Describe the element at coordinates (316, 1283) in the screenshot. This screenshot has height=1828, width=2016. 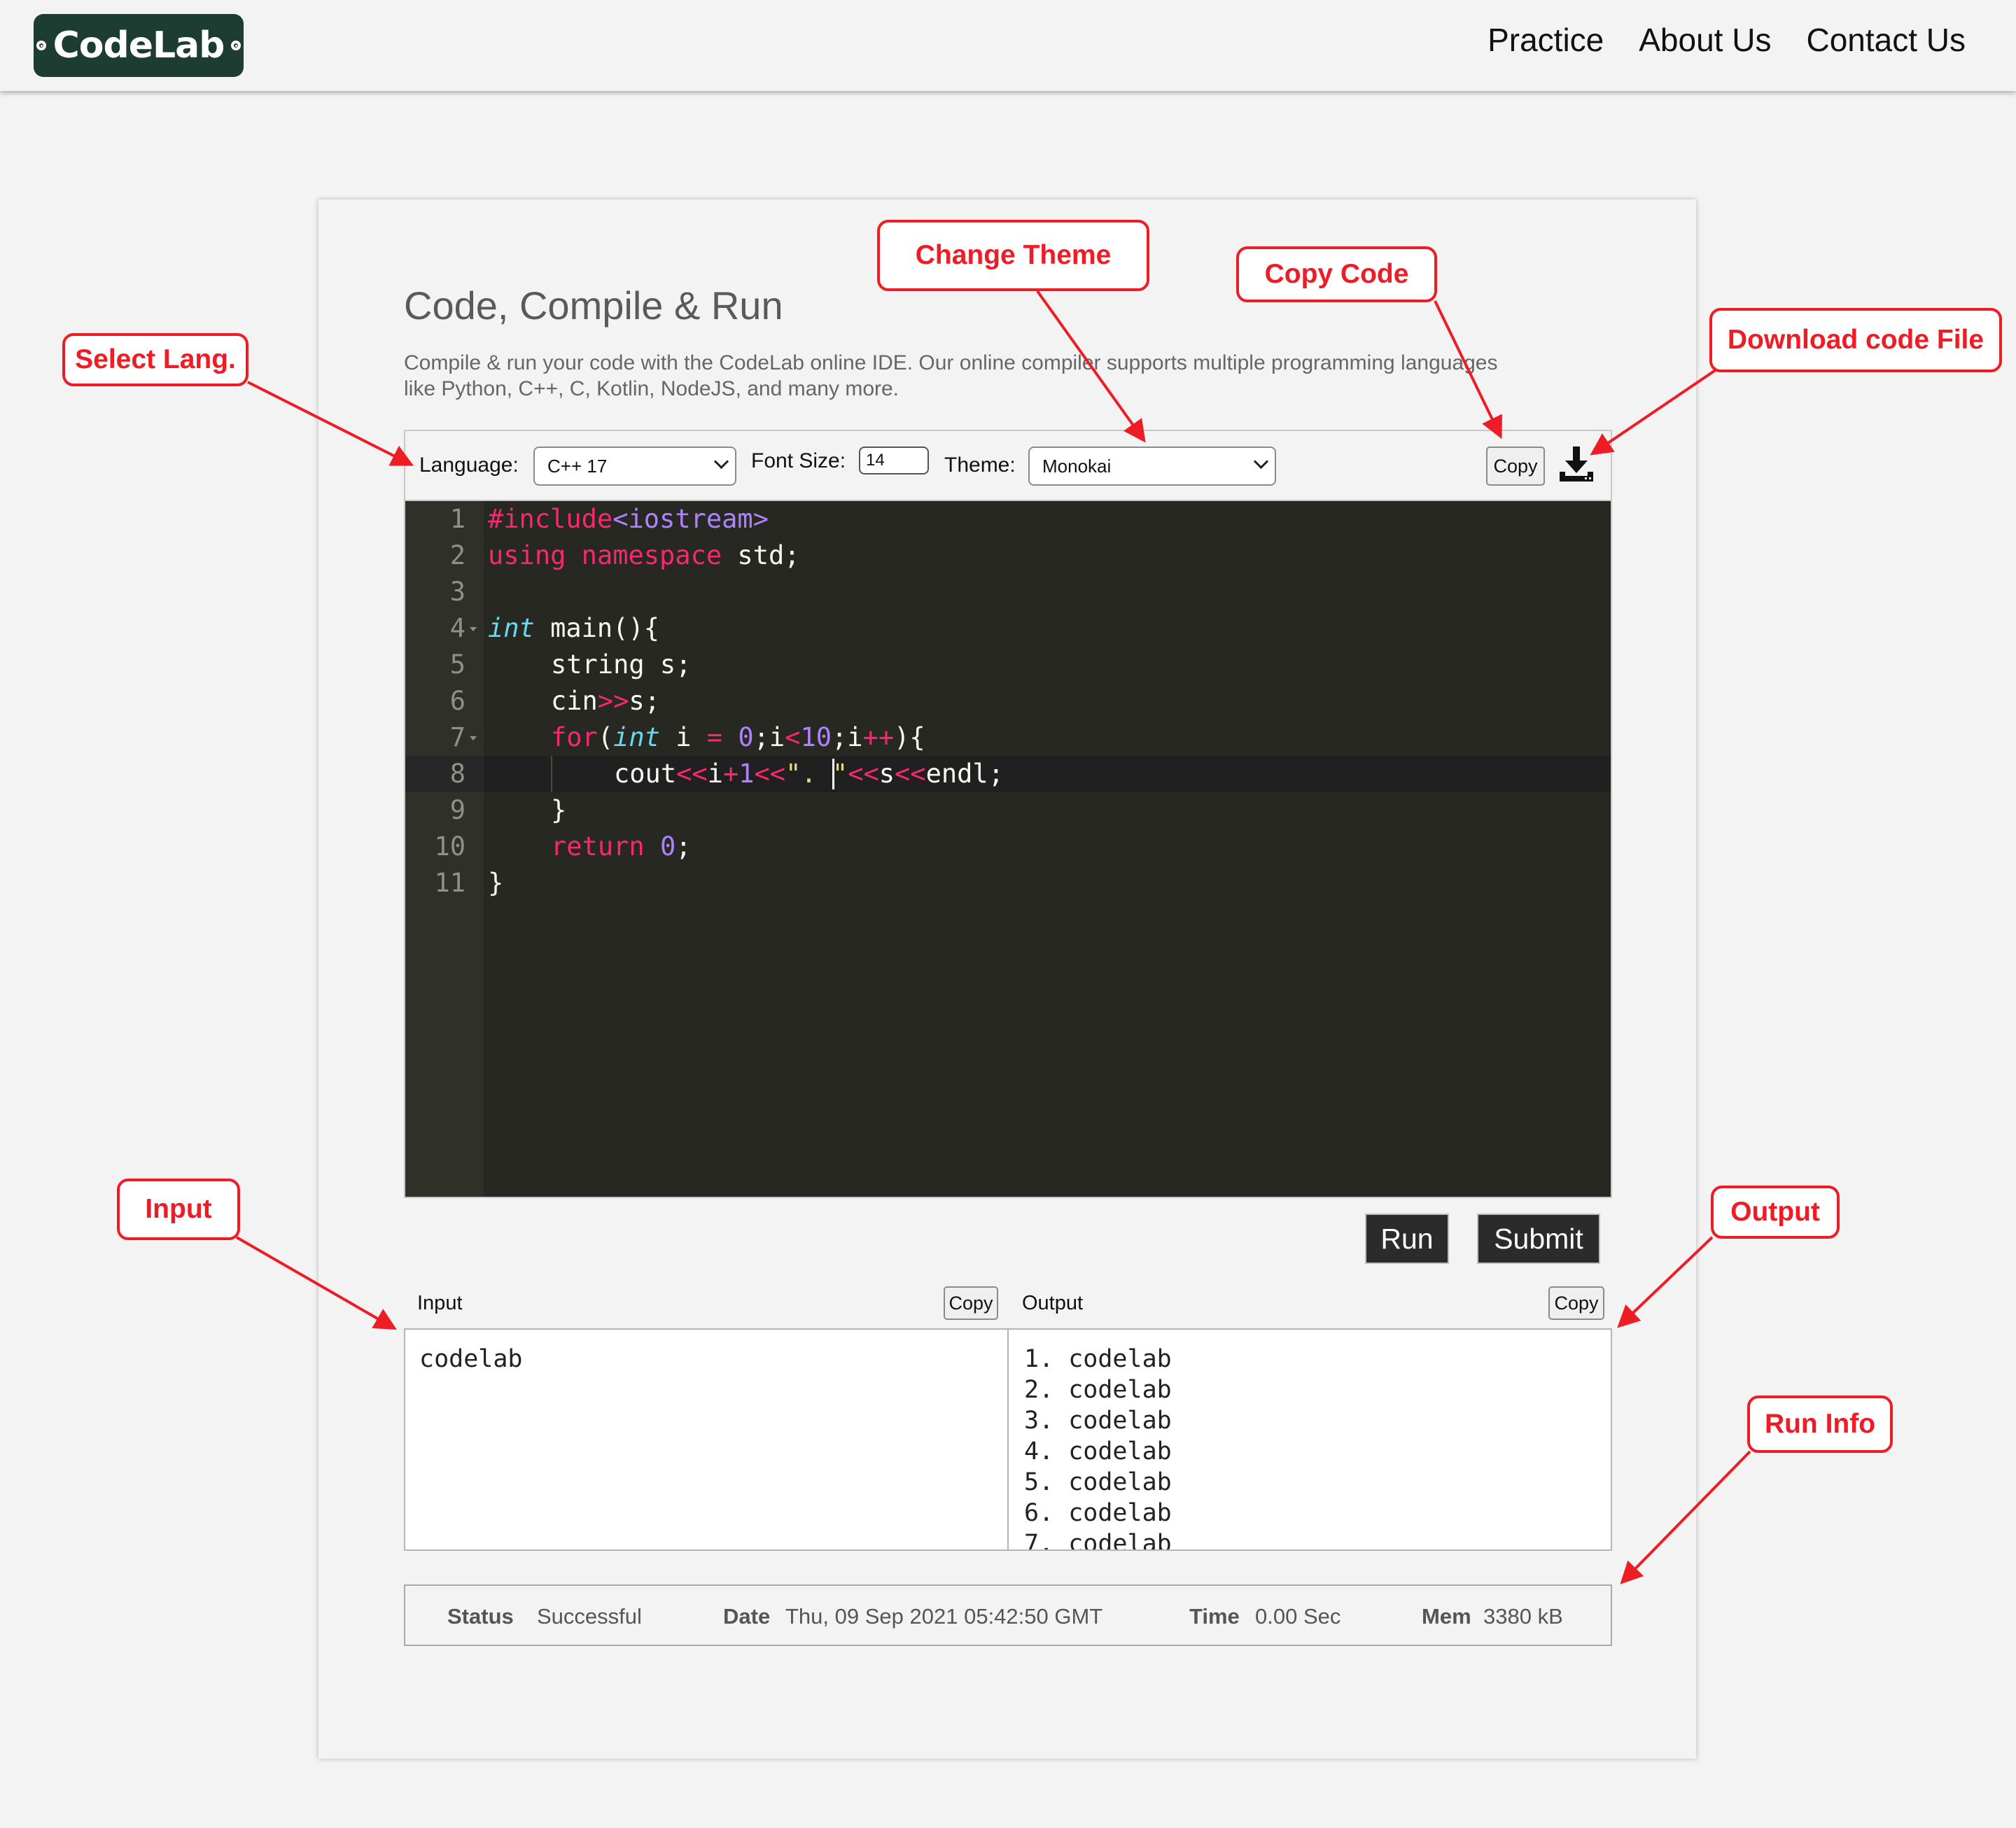
I see `arrow-input` at that location.